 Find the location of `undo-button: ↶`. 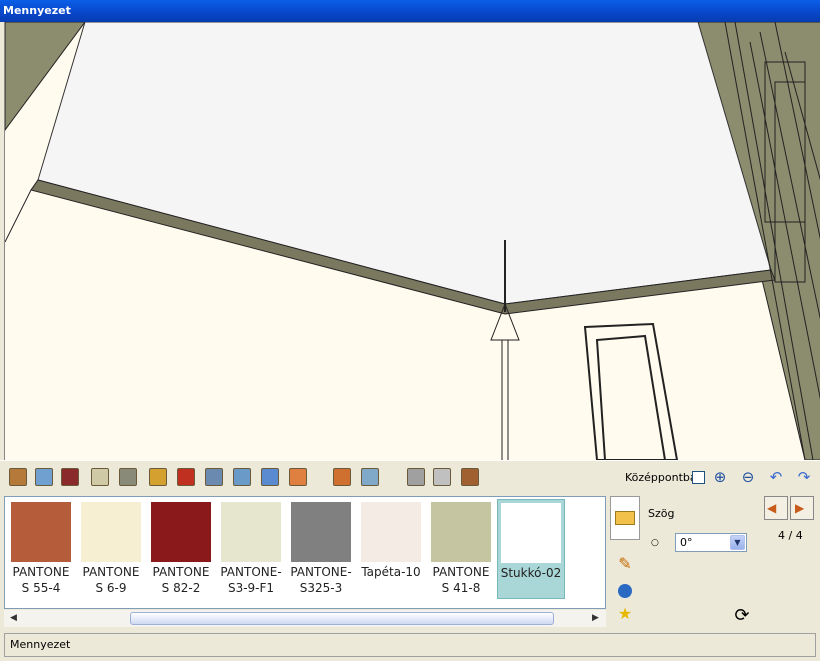

undo-button: ↶ is located at coordinates (776, 477).